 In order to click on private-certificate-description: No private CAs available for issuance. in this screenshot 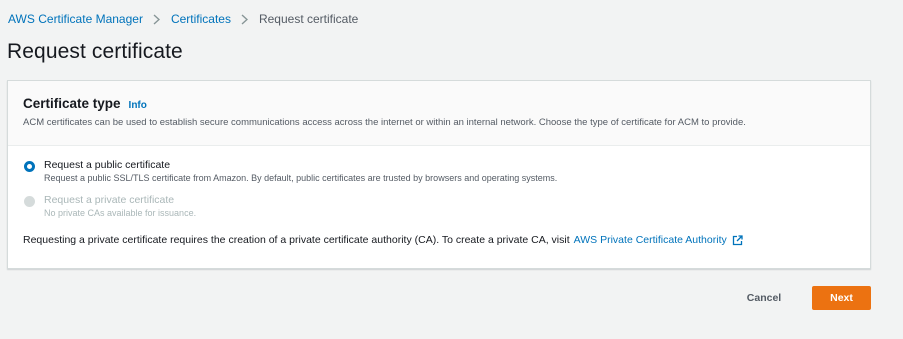, I will do `click(120, 213)`.